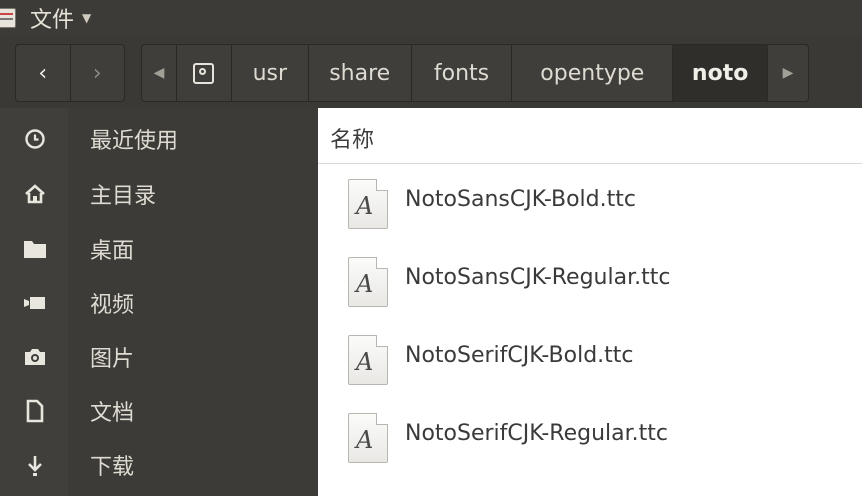 The height and width of the screenshot is (496, 862). I want to click on sidebar-item-label: 视频, so click(112, 305).